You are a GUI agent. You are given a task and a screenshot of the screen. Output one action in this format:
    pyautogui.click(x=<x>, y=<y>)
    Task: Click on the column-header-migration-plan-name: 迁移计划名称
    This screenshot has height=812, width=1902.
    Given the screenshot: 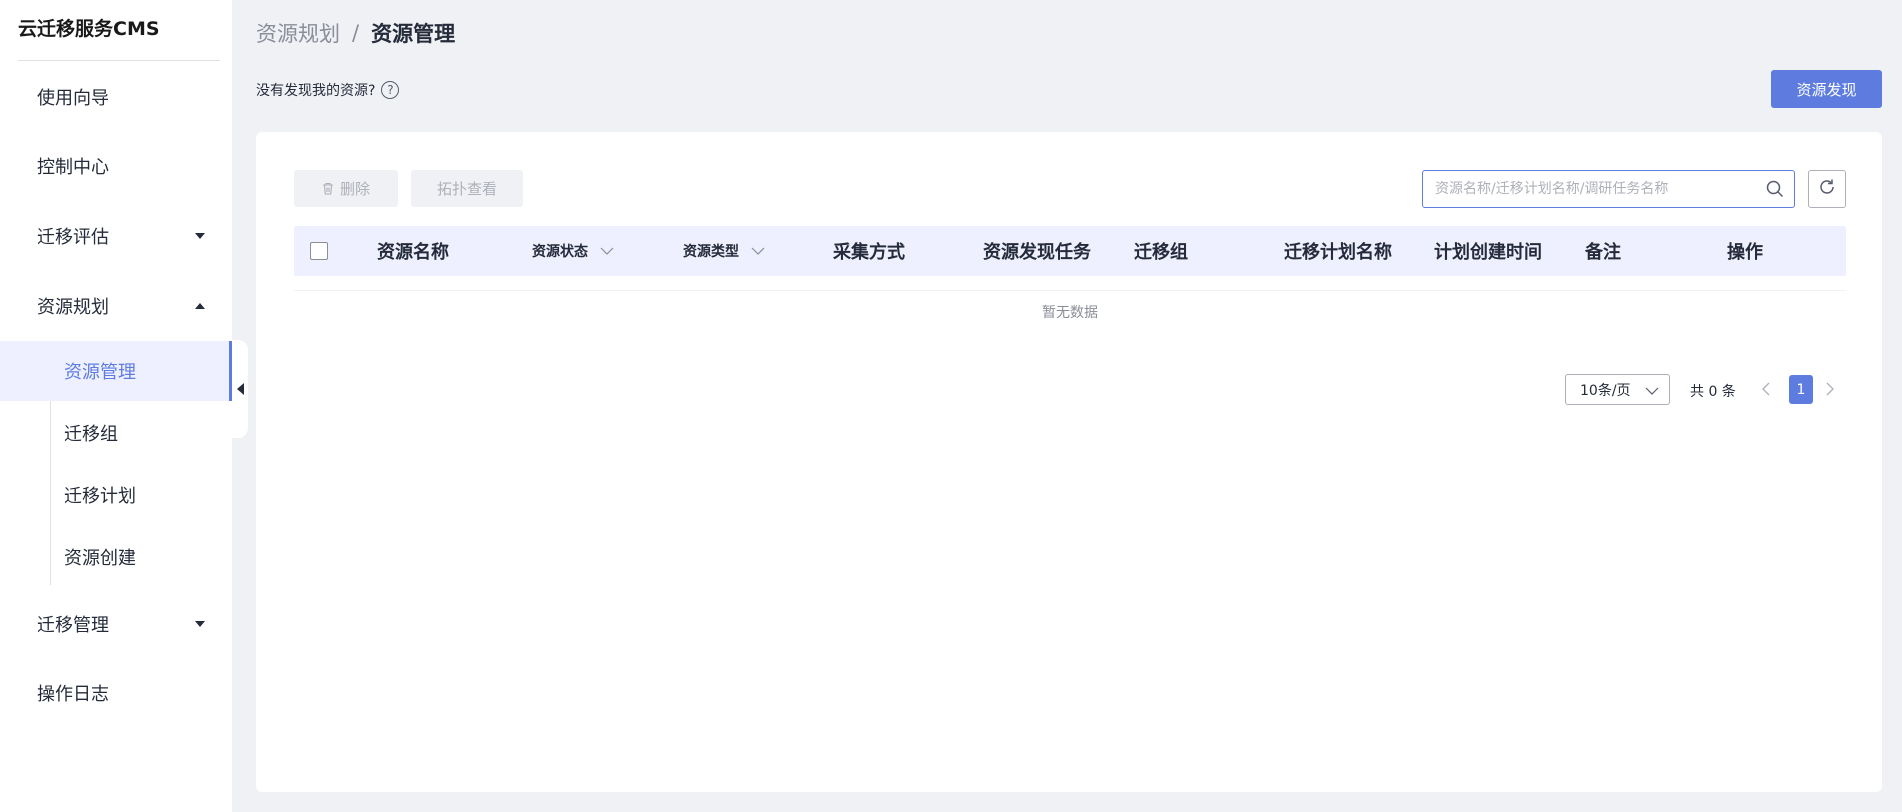 What is the action you would take?
    pyautogui.click(x=1338, y=251)
    